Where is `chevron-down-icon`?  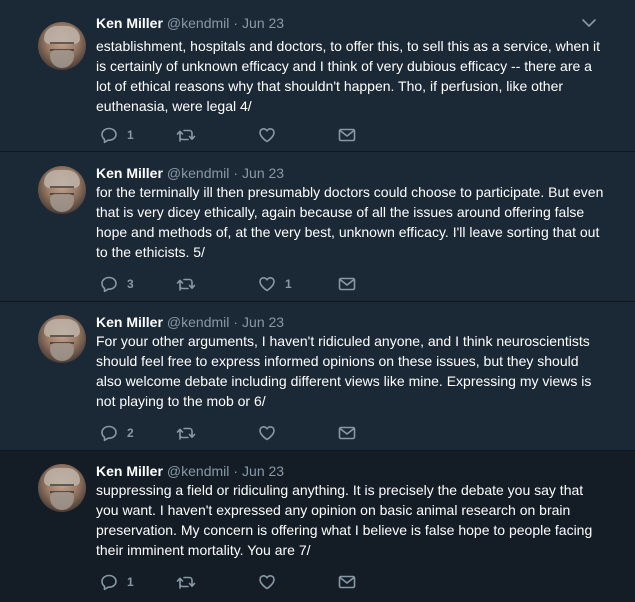
chevron-down-icon is located at coordinates (589, 23).